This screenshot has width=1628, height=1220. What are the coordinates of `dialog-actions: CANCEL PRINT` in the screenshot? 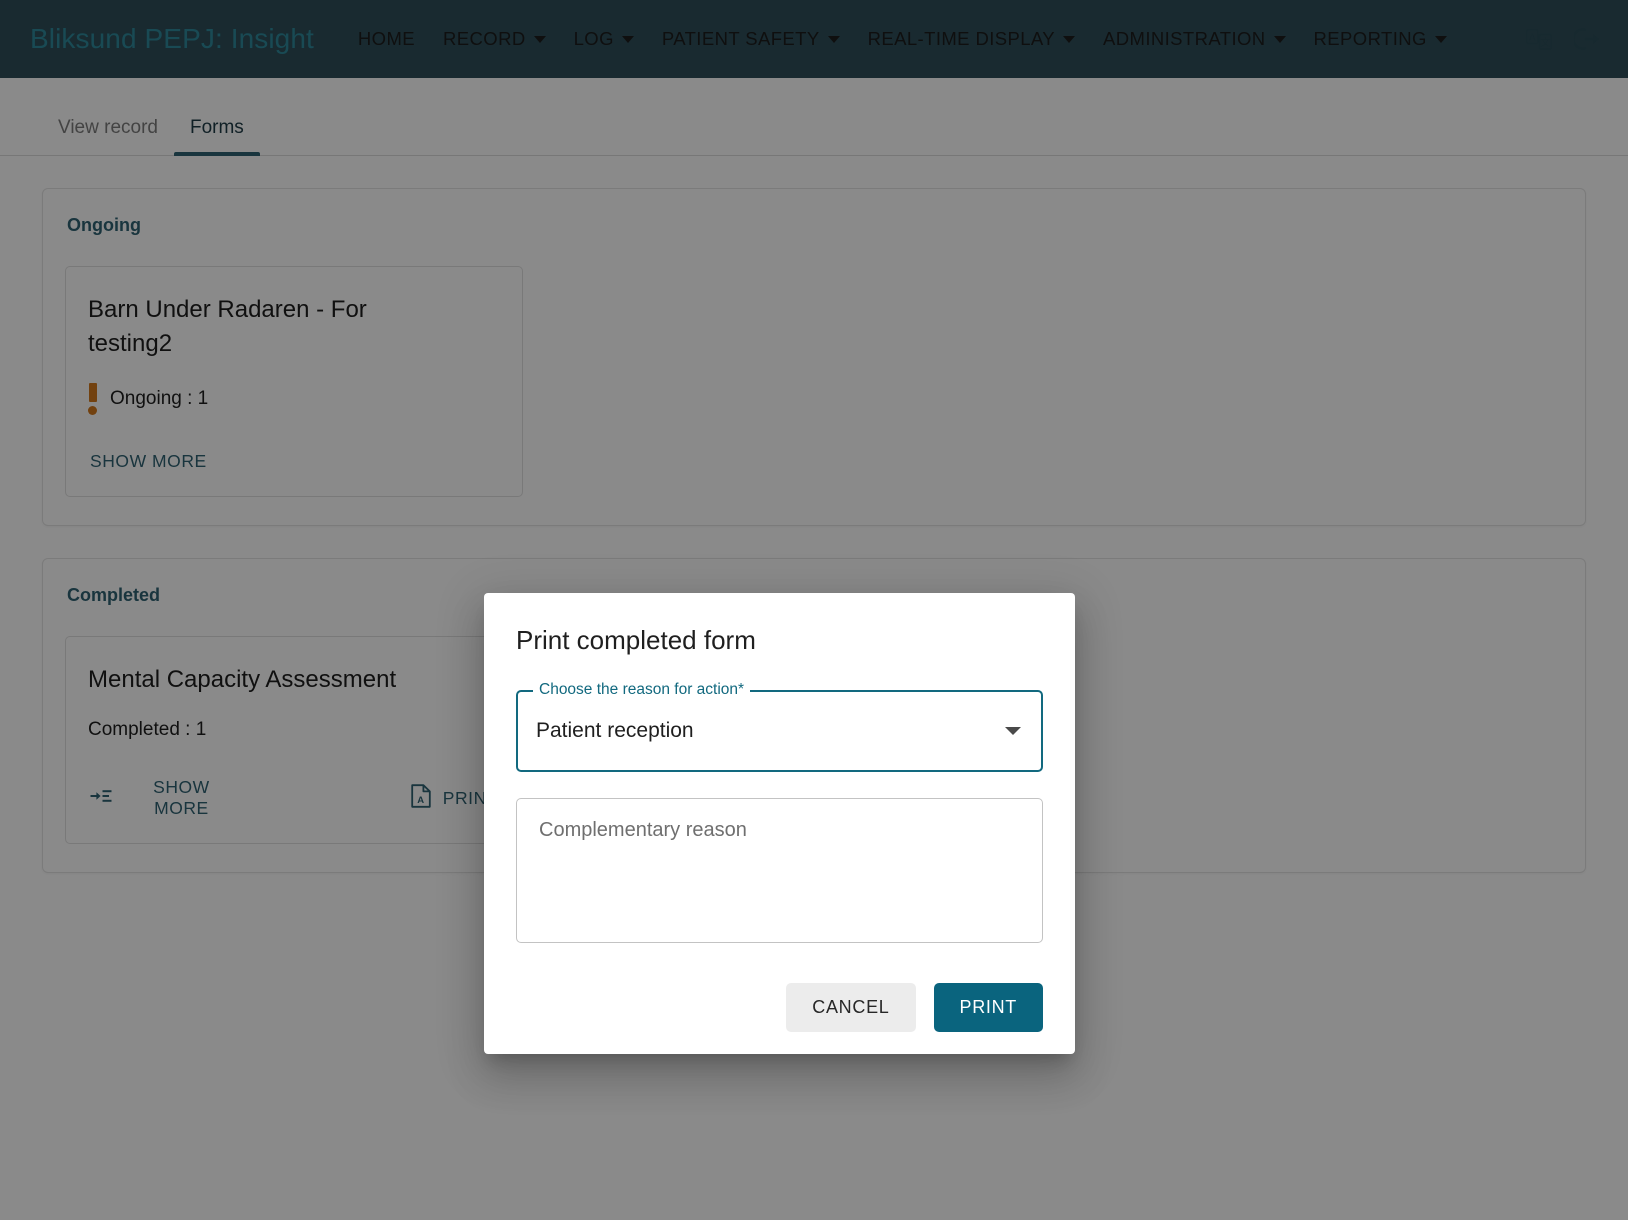 It's located at (779, 1013).